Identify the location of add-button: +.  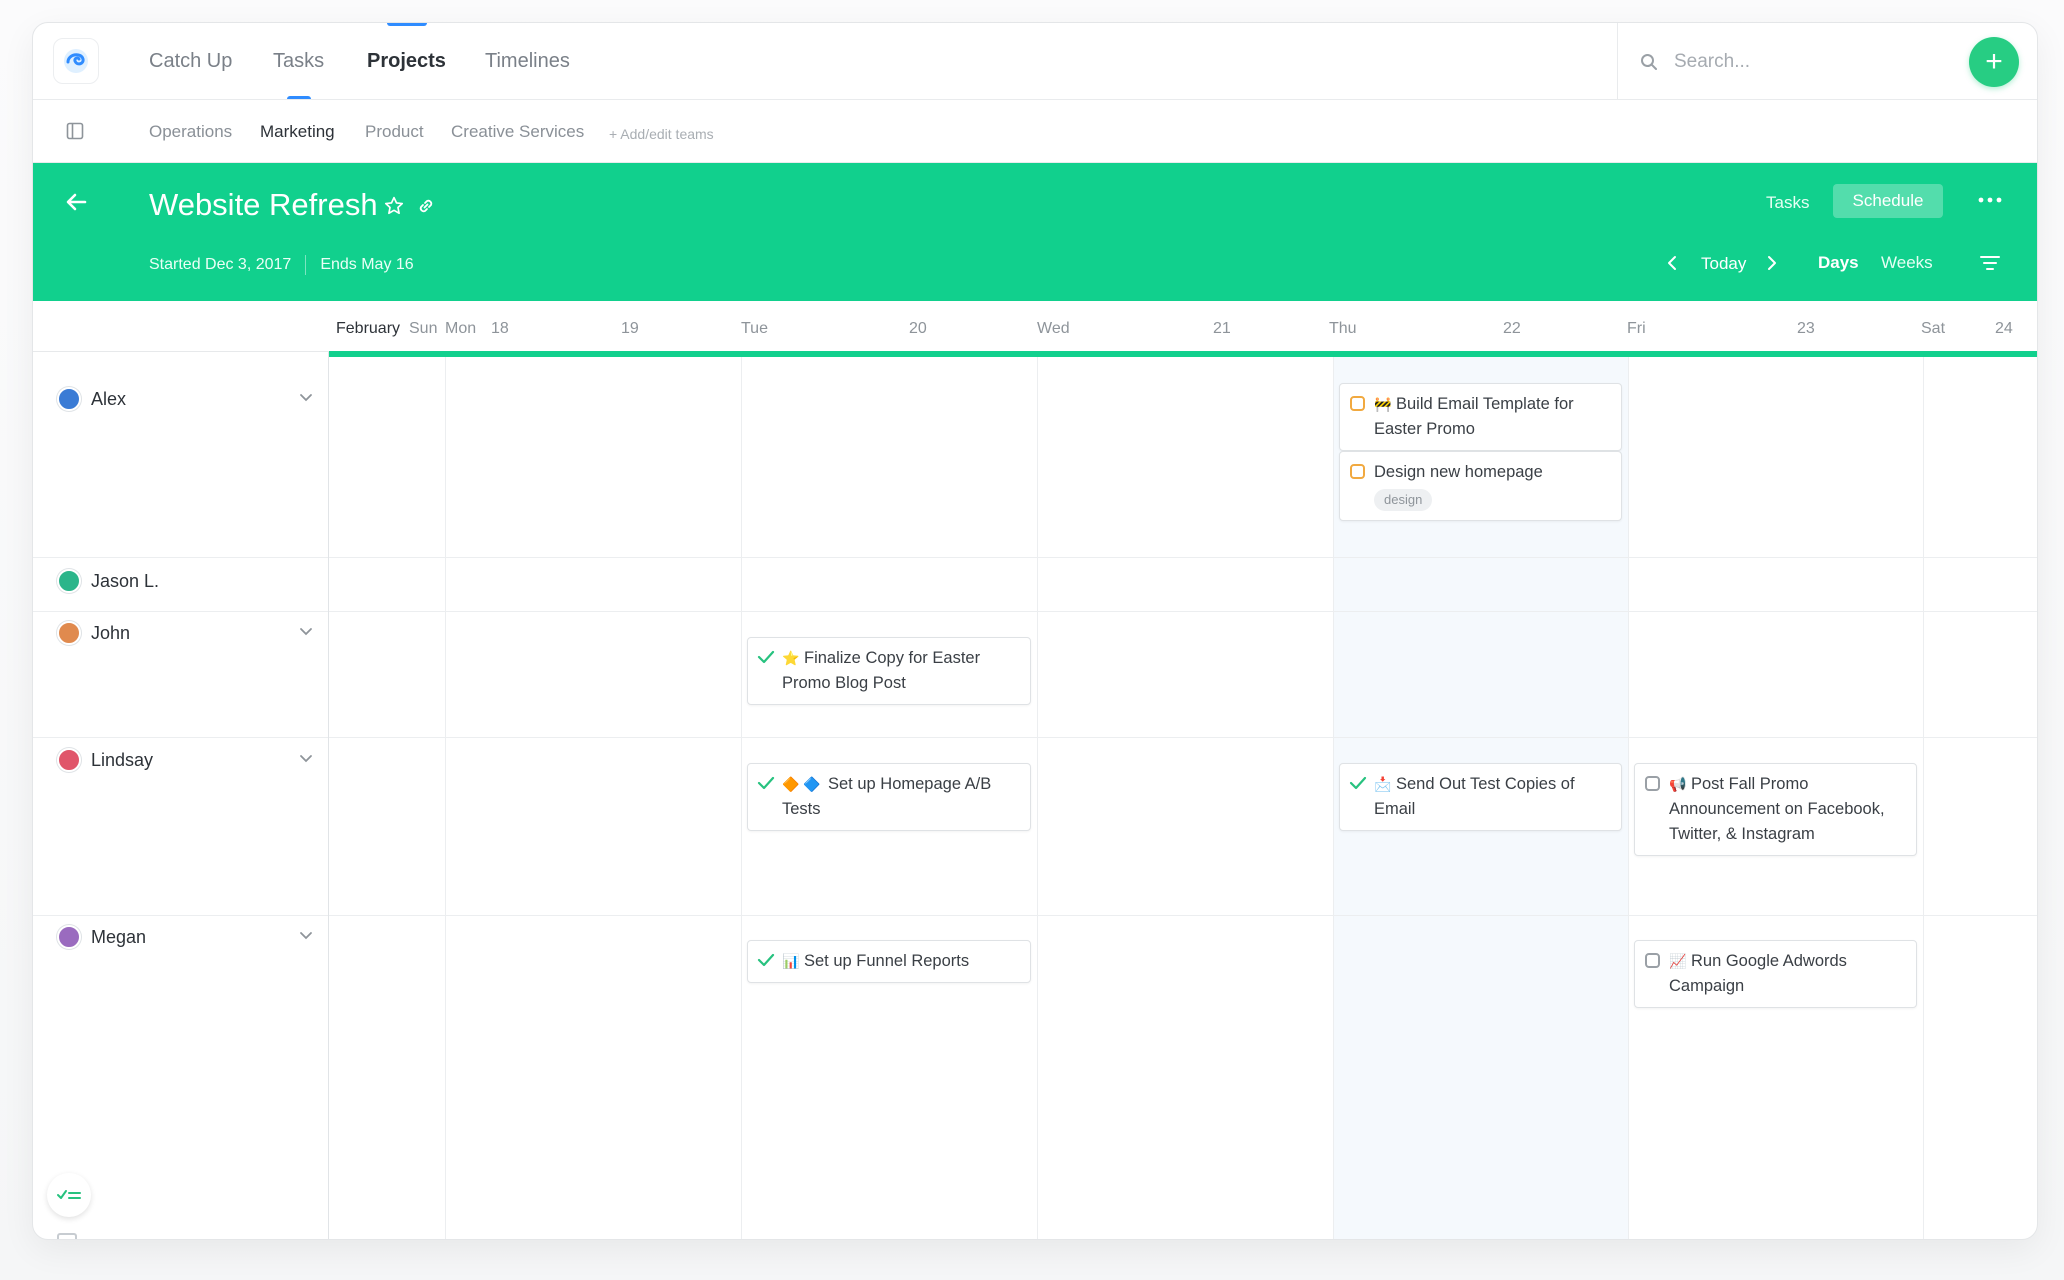
(1994, 62).